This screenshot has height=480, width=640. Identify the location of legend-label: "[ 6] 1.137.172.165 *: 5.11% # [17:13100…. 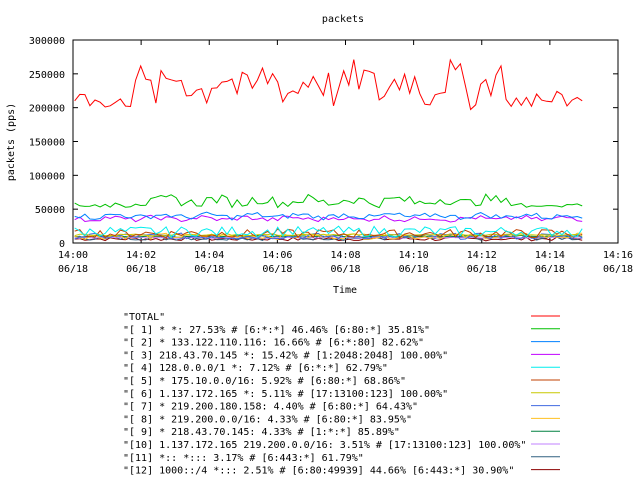
(285, 394).